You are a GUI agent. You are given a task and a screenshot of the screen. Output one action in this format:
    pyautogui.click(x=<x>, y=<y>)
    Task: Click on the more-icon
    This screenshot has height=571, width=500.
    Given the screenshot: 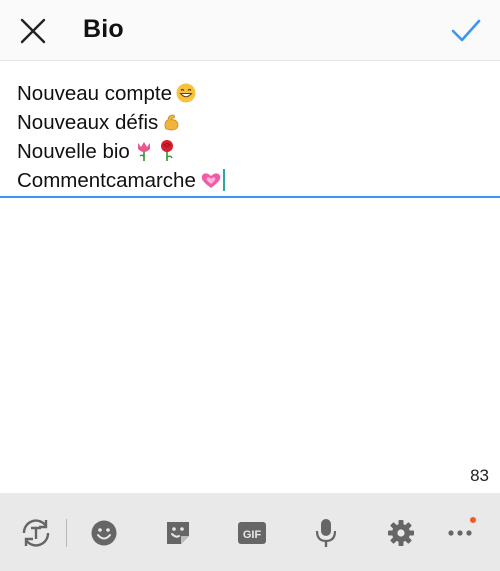 What is the action you would take?
    pyautogui.click(x=460, y=533)
    